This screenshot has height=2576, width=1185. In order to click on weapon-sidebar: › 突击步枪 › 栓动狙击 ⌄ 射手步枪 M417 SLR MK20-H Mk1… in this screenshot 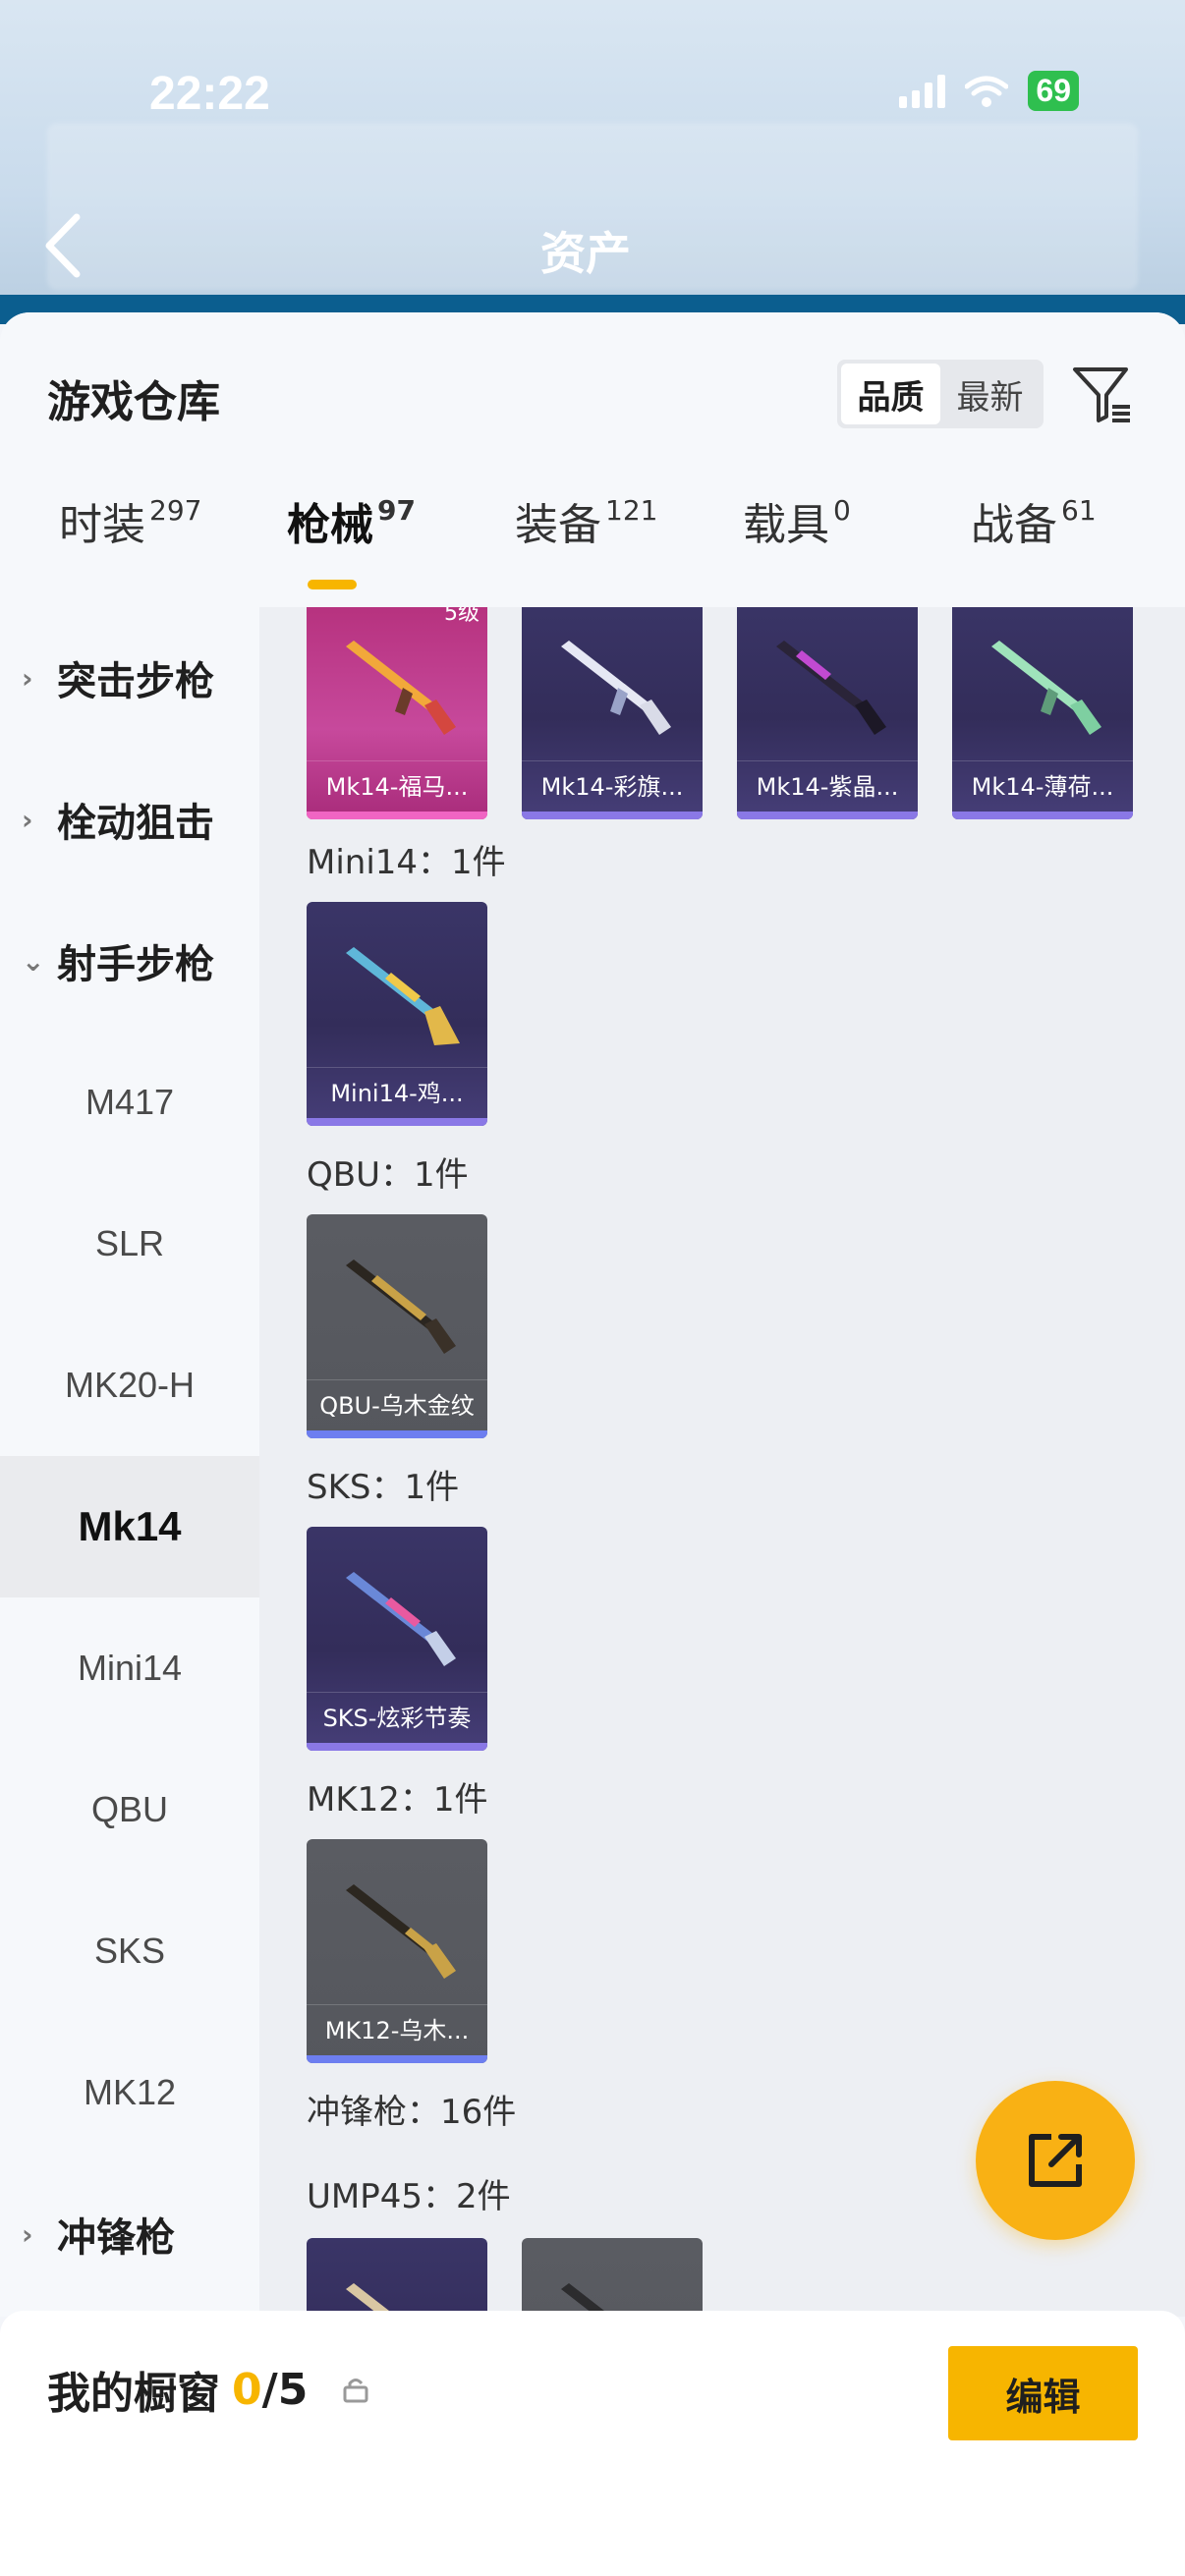, I will do `click(130, 1462)`.